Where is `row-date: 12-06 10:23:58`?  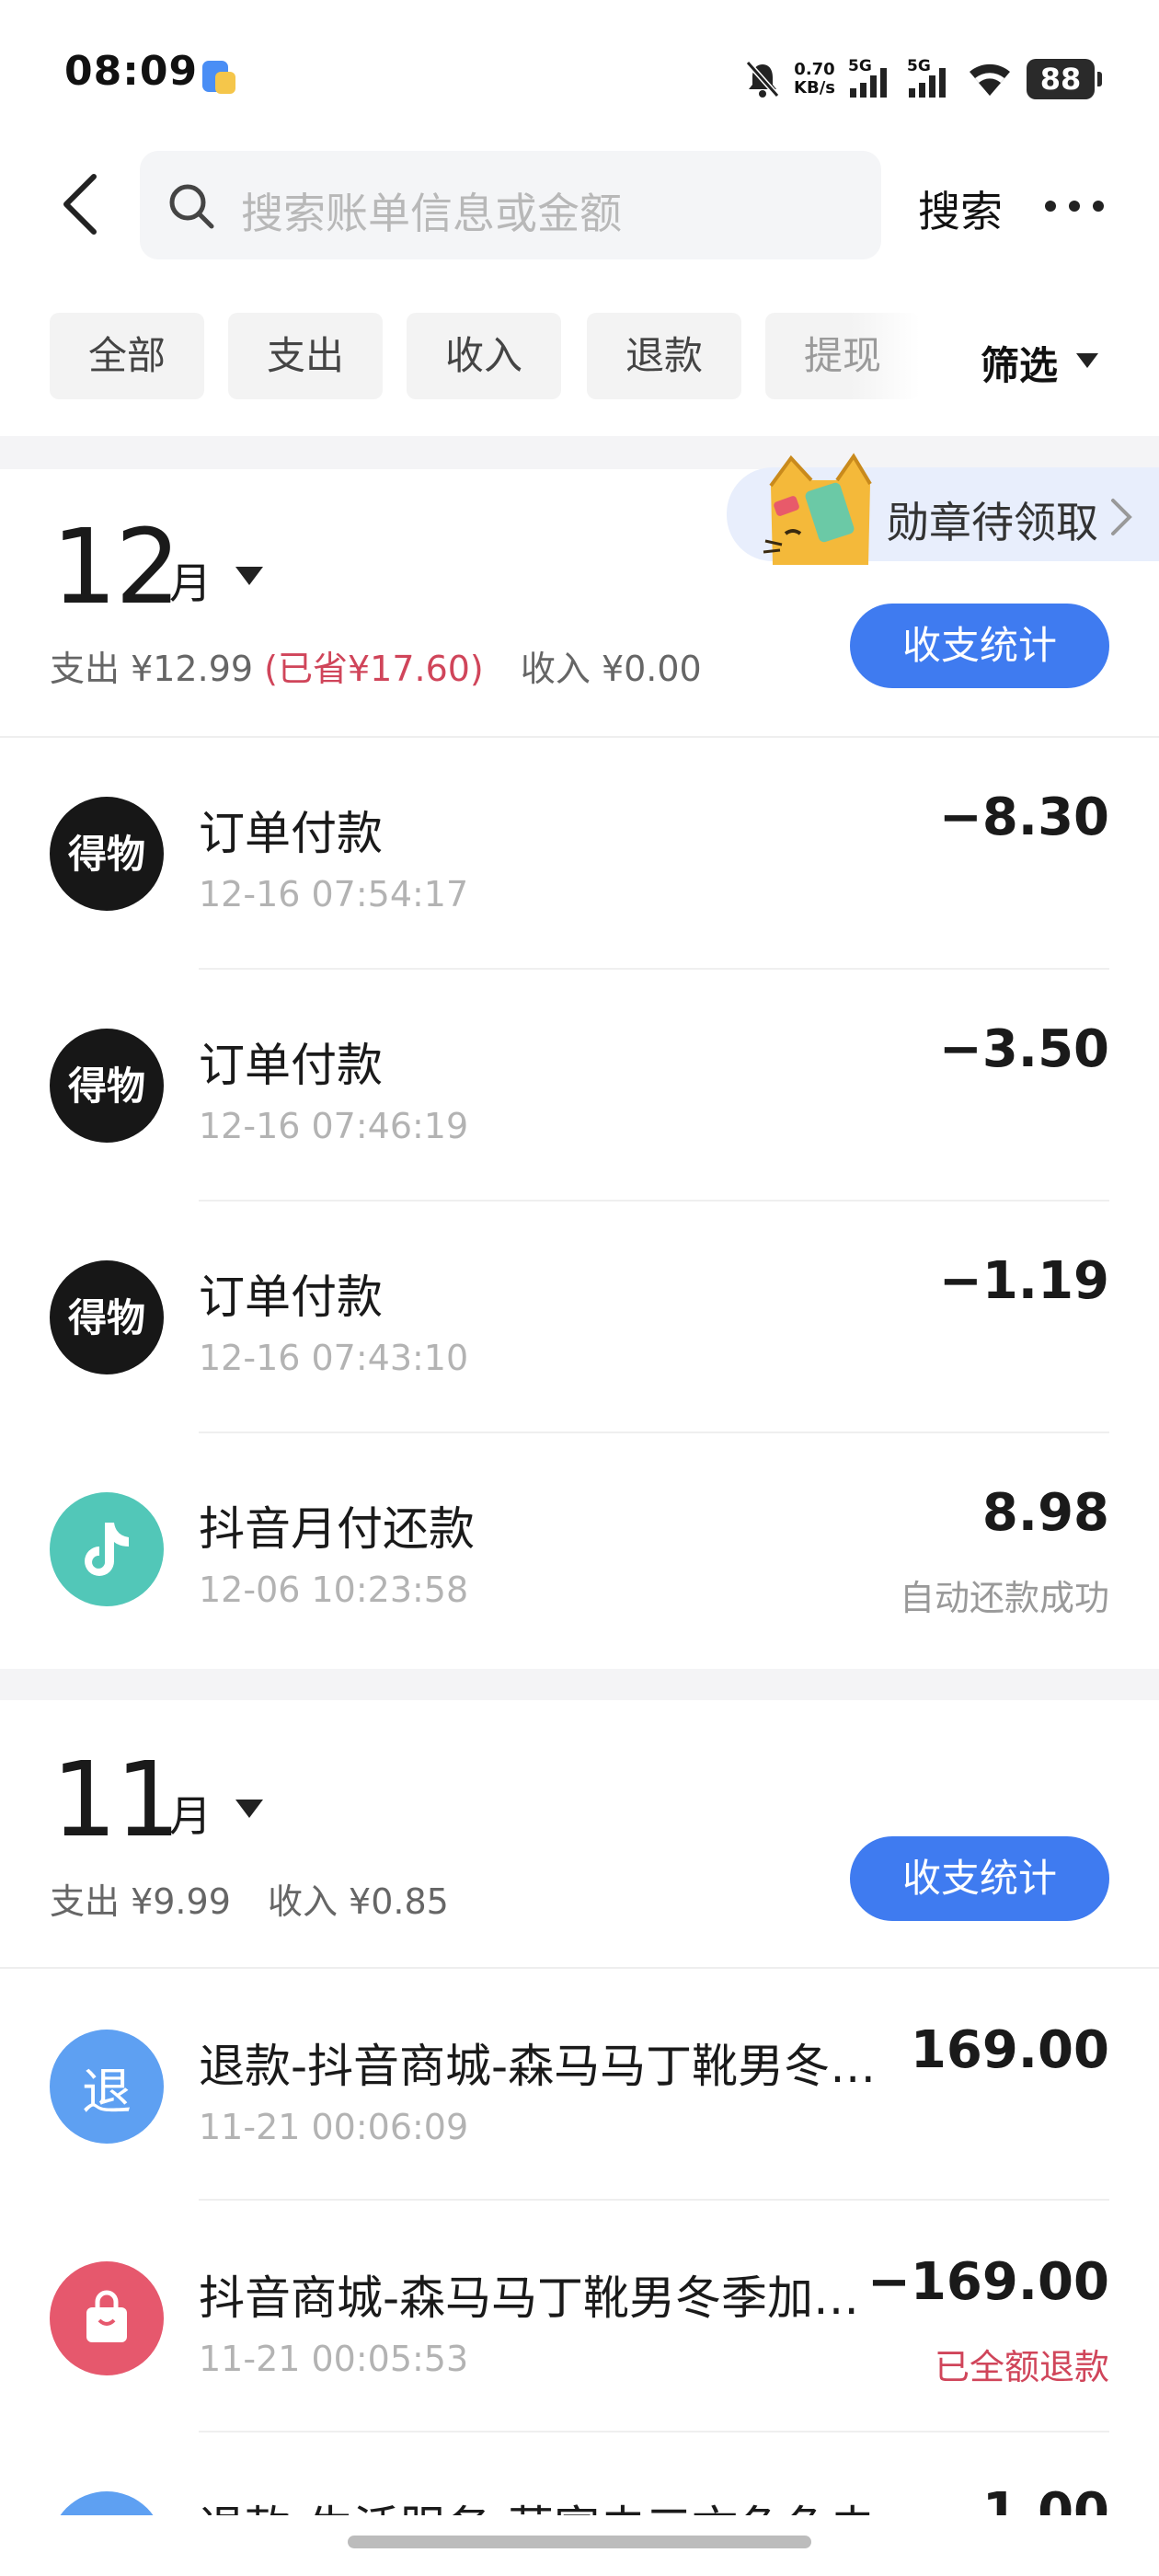 row-date: 12-06 10:23:58 is located at coordinates (334, 1590).